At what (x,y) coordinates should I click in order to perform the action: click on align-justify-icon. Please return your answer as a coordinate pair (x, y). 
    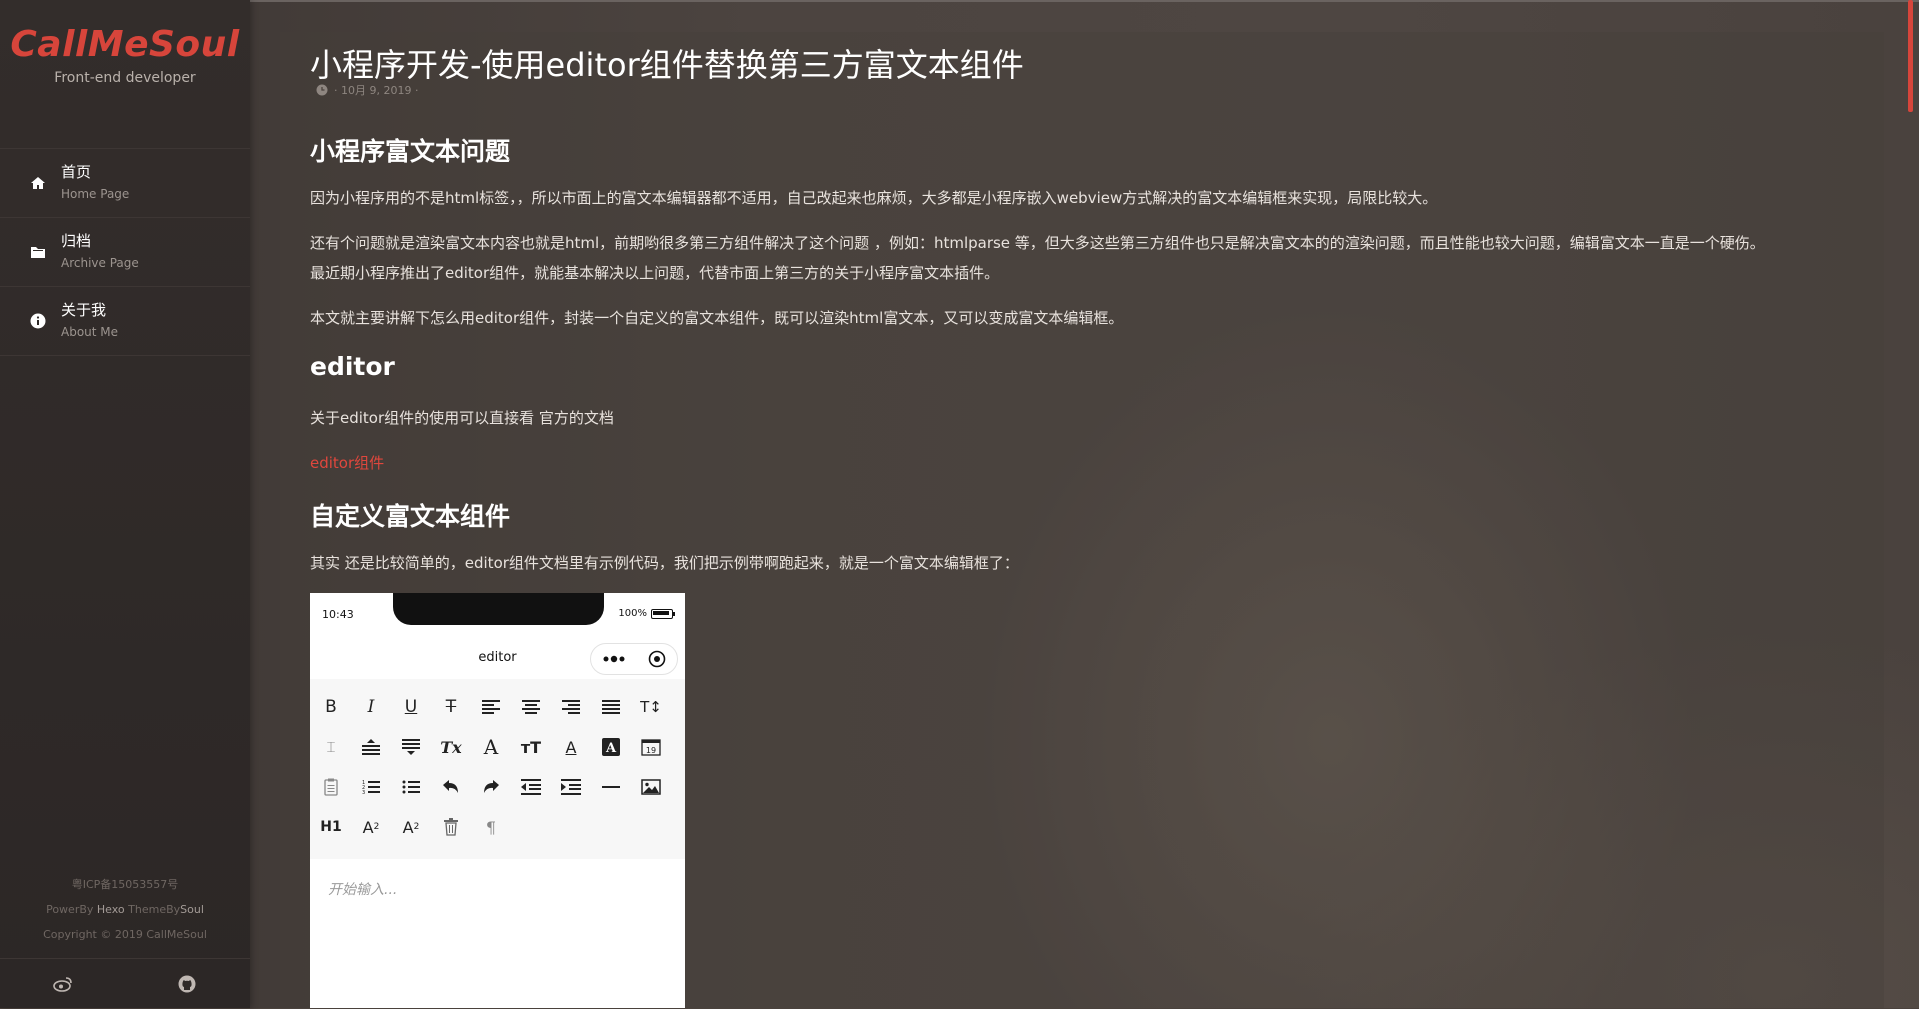
    Looking at the image, I should click on (611, 707).